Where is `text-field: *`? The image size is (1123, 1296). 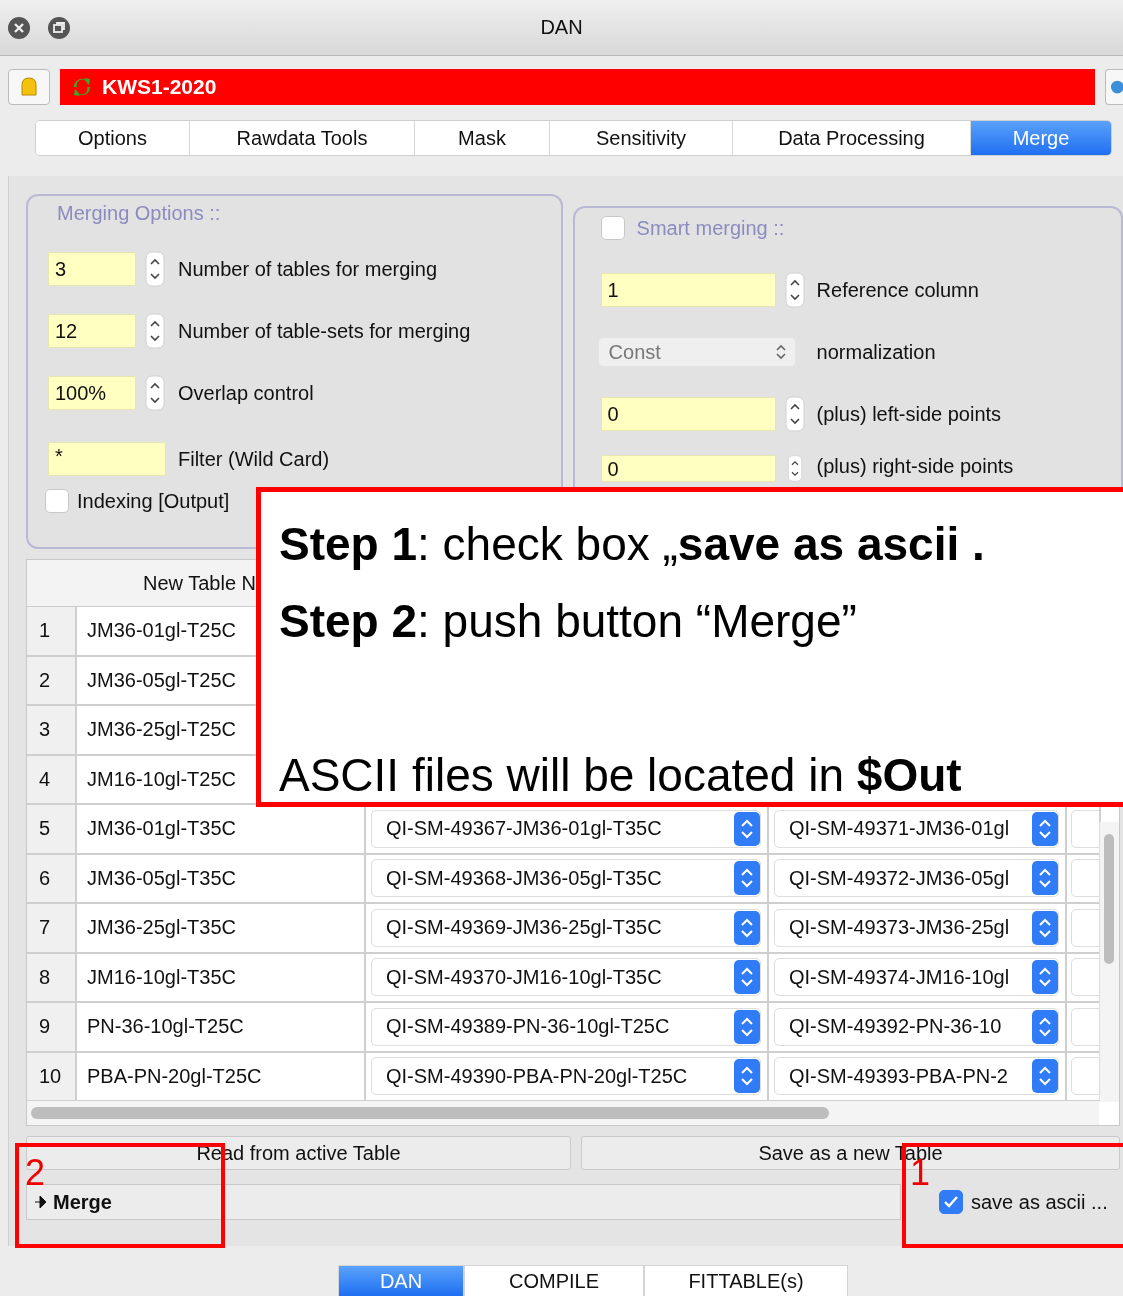 text-field: * is located at coordinates (107, 459).